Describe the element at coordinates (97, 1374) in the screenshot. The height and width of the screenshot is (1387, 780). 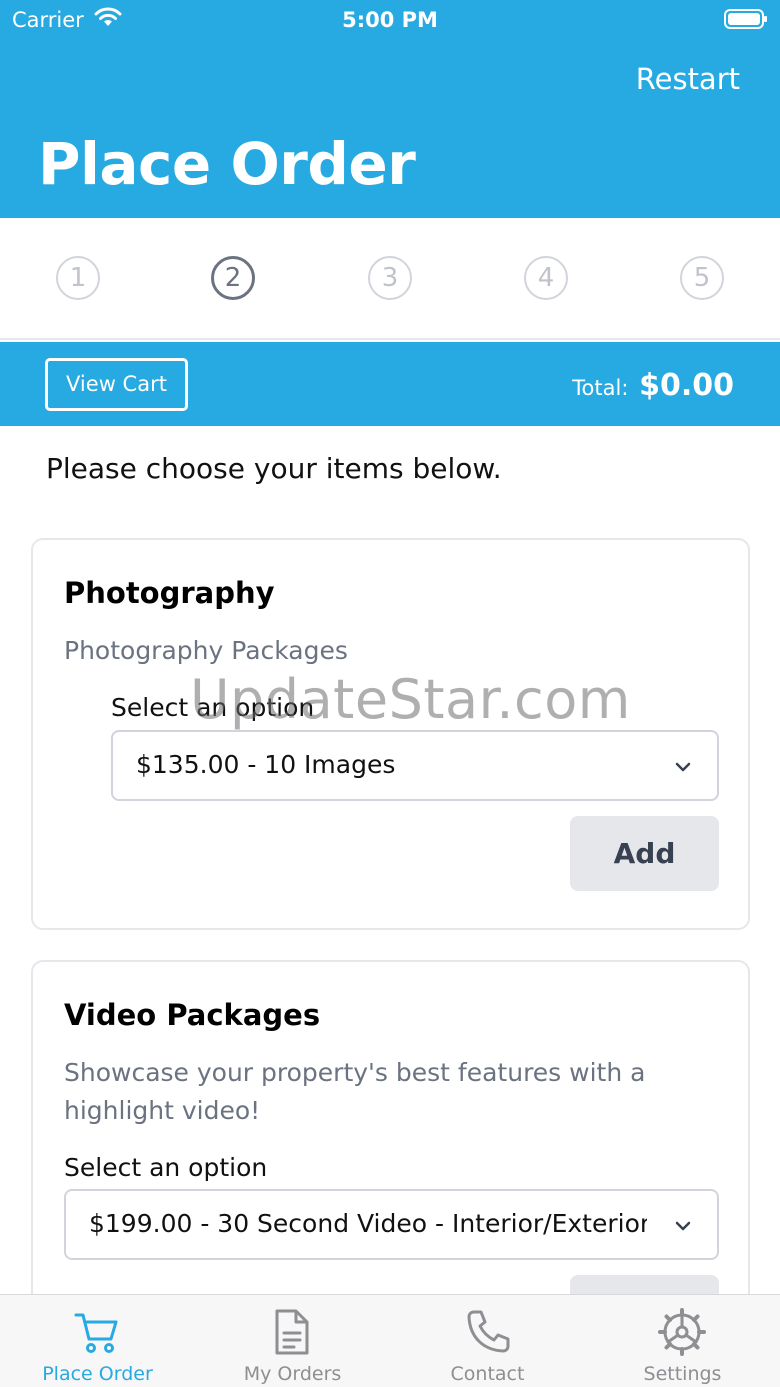
I see `tab-label: Place Order` at that location.